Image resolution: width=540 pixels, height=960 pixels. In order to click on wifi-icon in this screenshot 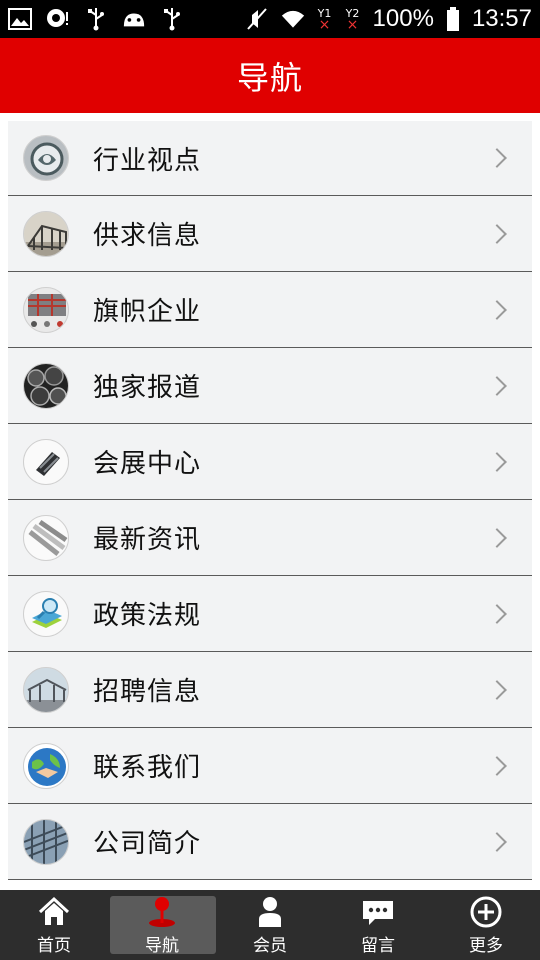, I will do `click(293, 19)`.